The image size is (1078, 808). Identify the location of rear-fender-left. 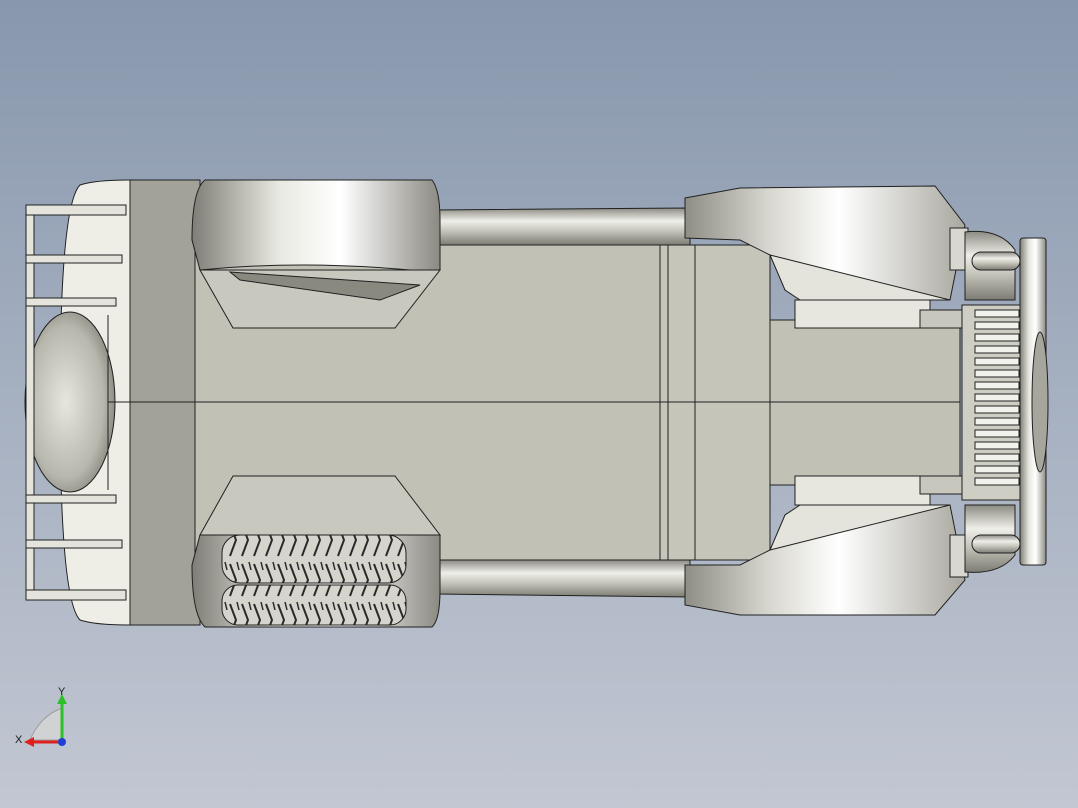
(316, 254).